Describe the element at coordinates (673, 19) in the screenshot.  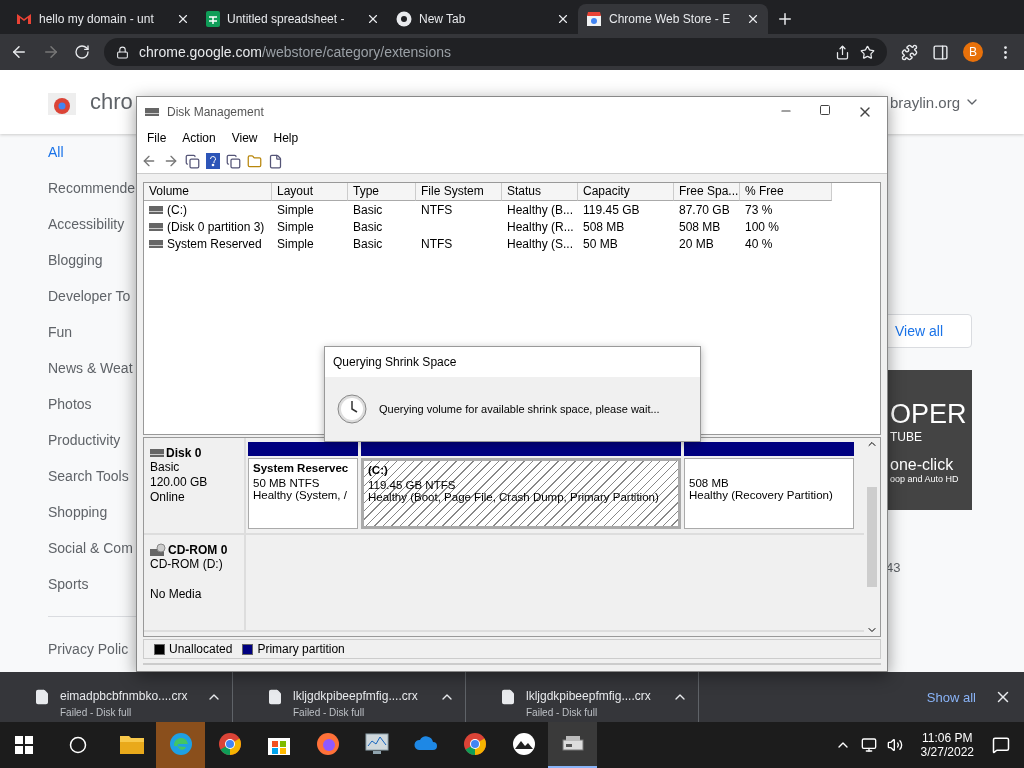
I see `browser-tab: Chrome Web Store - E` at that location.